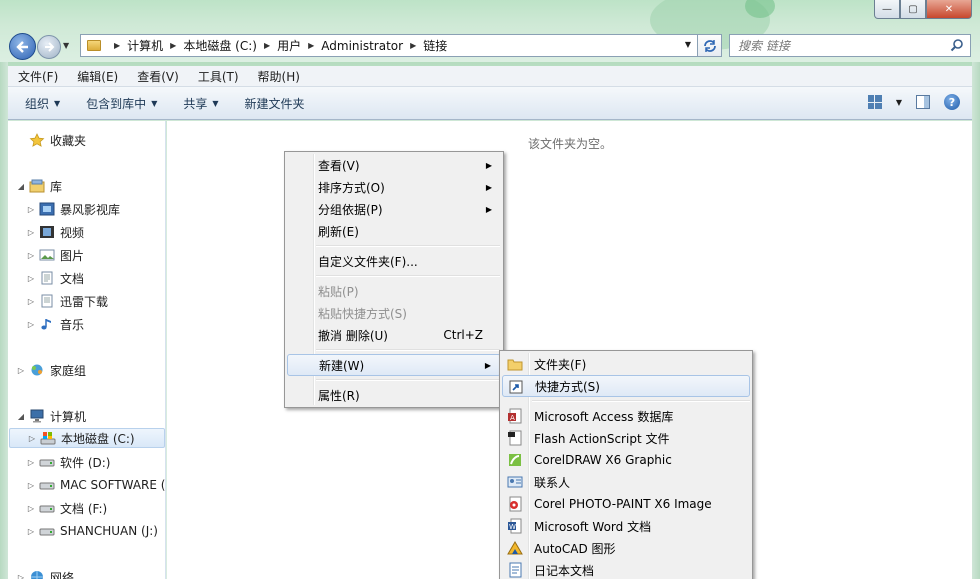  Describe the element at coordinates (394, 365) in the screenshot. I see `menu-item-new: 新建(W) ▶` at that location.